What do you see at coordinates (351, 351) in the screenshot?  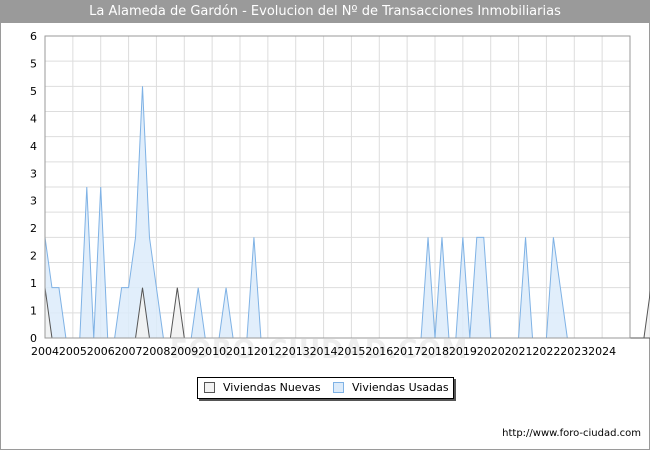 I see `x-tick-label: 2015` at bounding box center [351, 351].